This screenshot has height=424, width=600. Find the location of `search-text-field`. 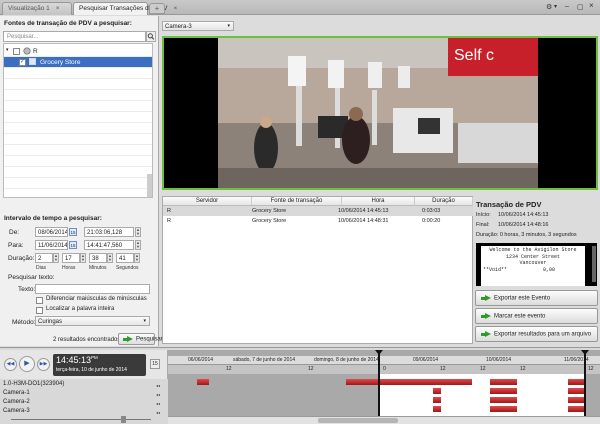

search-text-field is located at coordinates (92, 289).